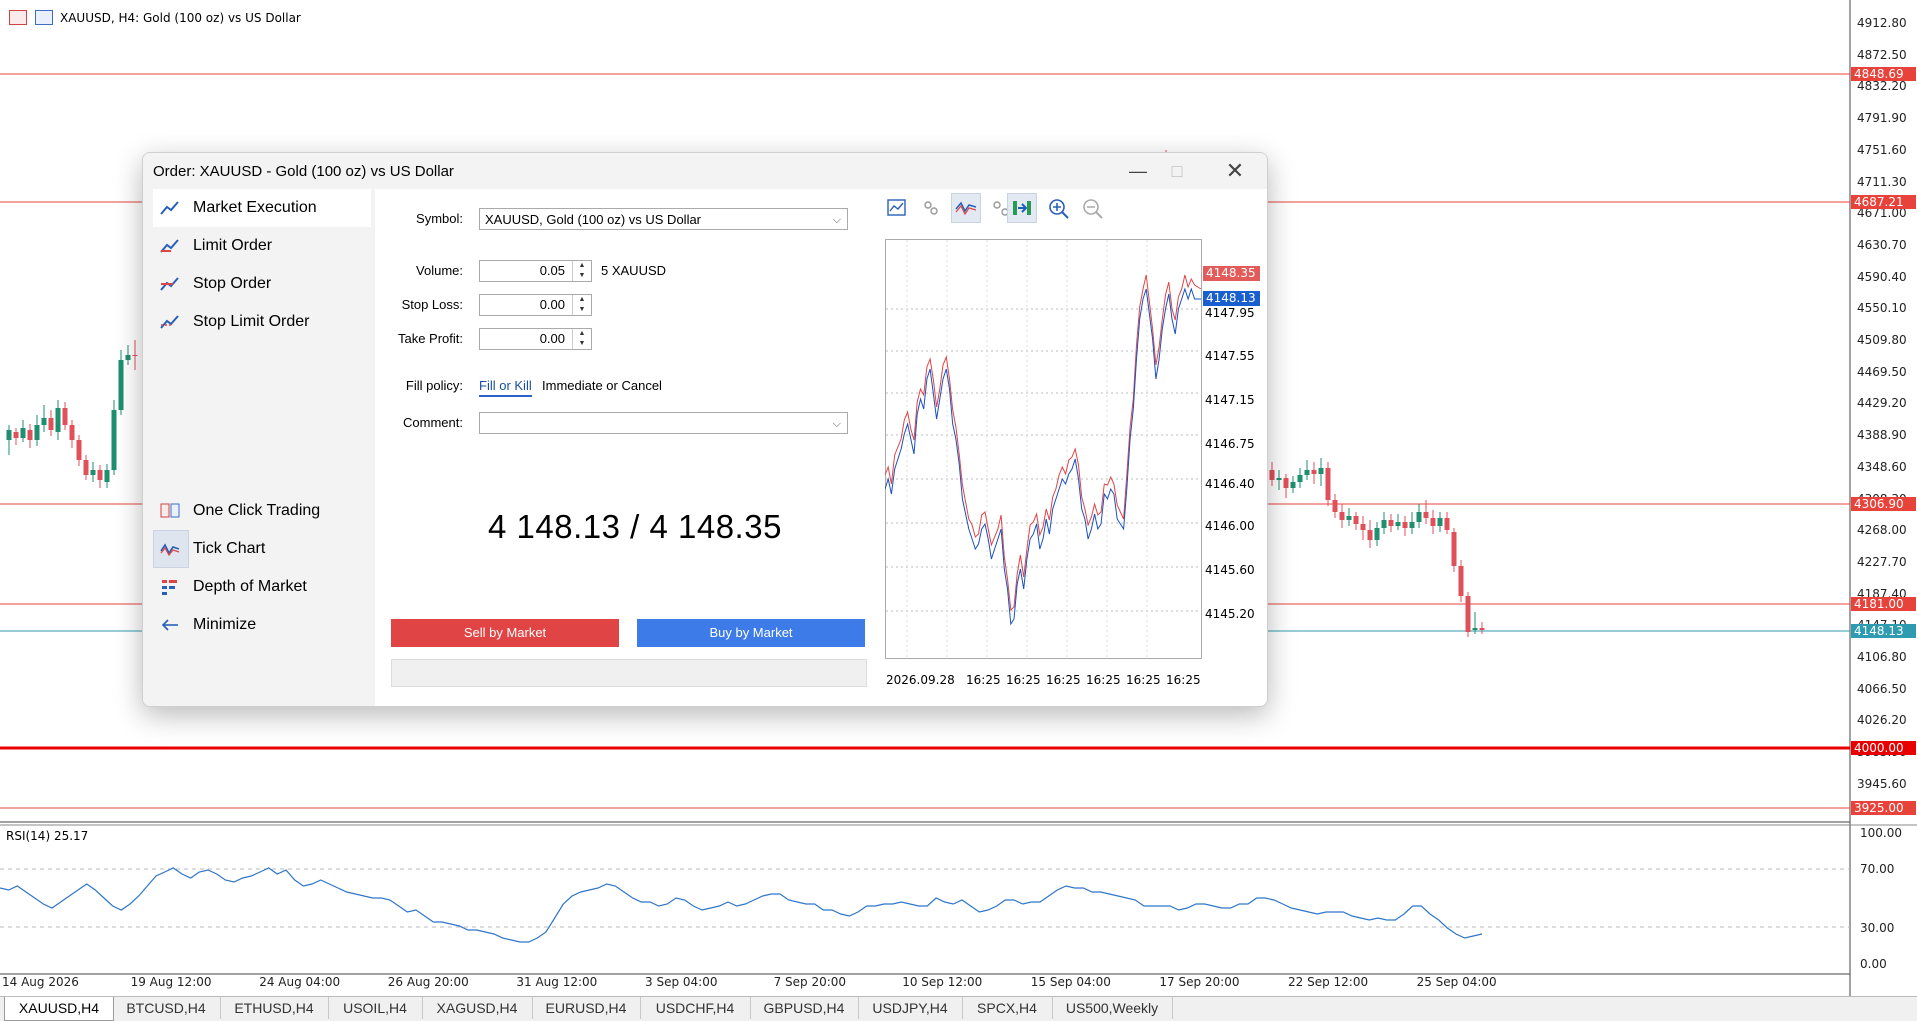 Image resolution: width=1917 pixels, height=1021 pixels. What do you see at coordinates (1882, 244) in the screenshot?
I see `price-axis-tick: 4630.70` at bounding box center [1882, 244].